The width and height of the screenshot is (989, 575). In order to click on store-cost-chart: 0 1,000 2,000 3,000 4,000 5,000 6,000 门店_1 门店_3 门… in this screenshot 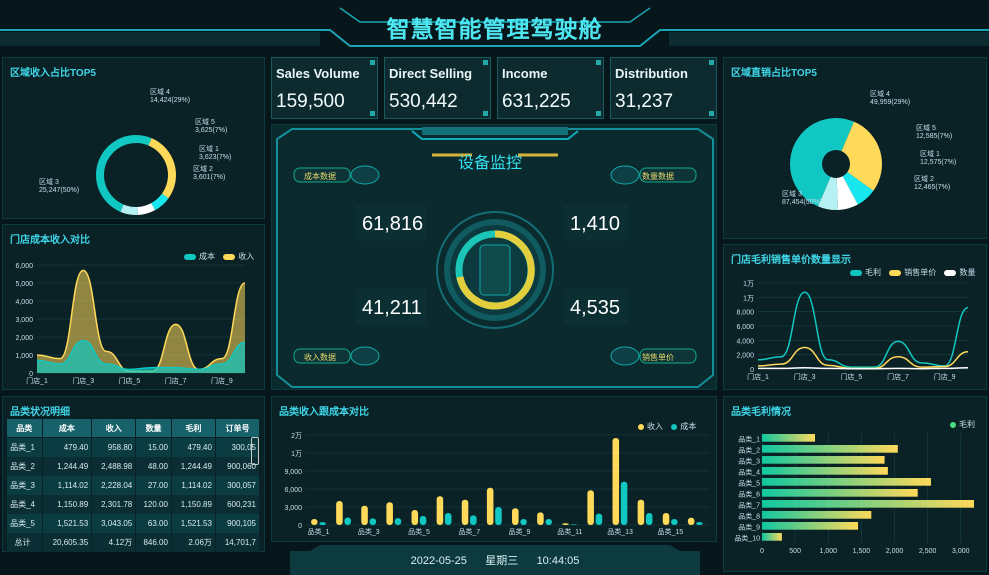, I will do `click(130, 324)`.